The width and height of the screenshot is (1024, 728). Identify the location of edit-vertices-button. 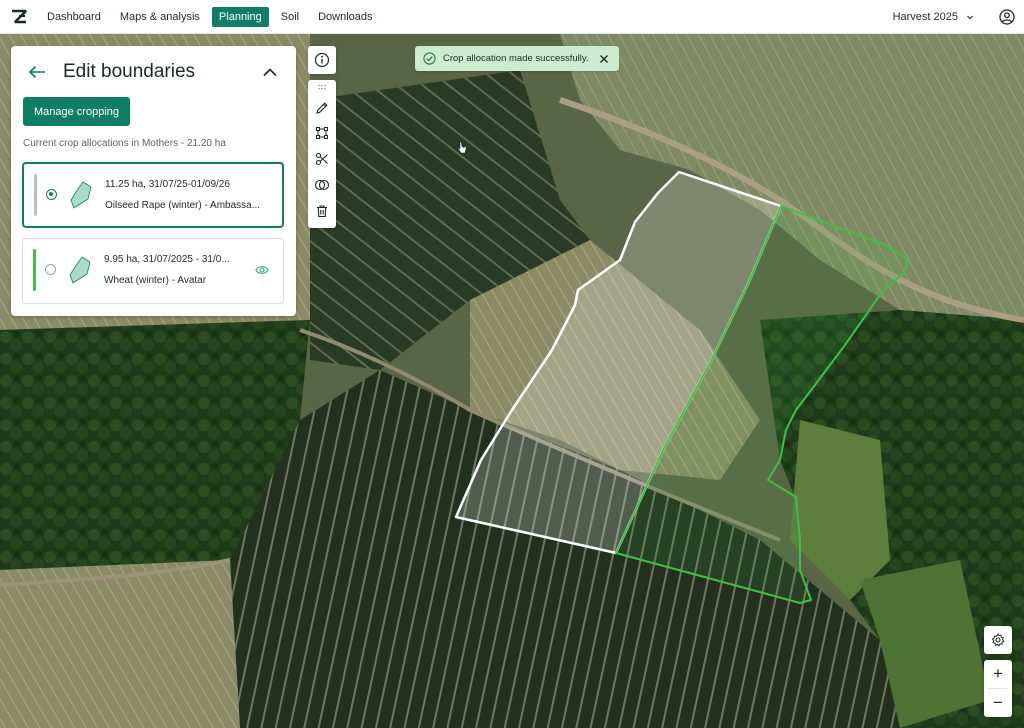
(322, 133).